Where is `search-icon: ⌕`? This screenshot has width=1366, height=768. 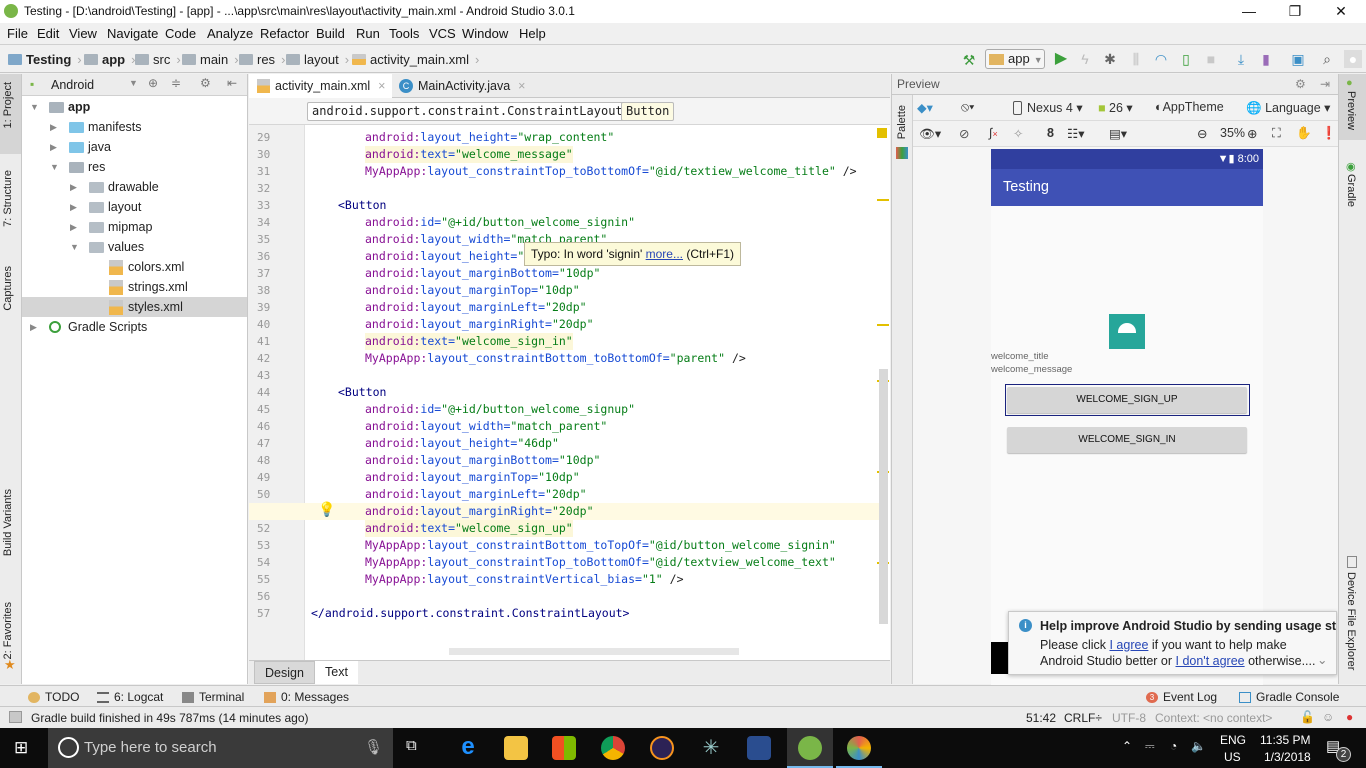
search-icon: ⌕ is located at coordinates (1327, 59).